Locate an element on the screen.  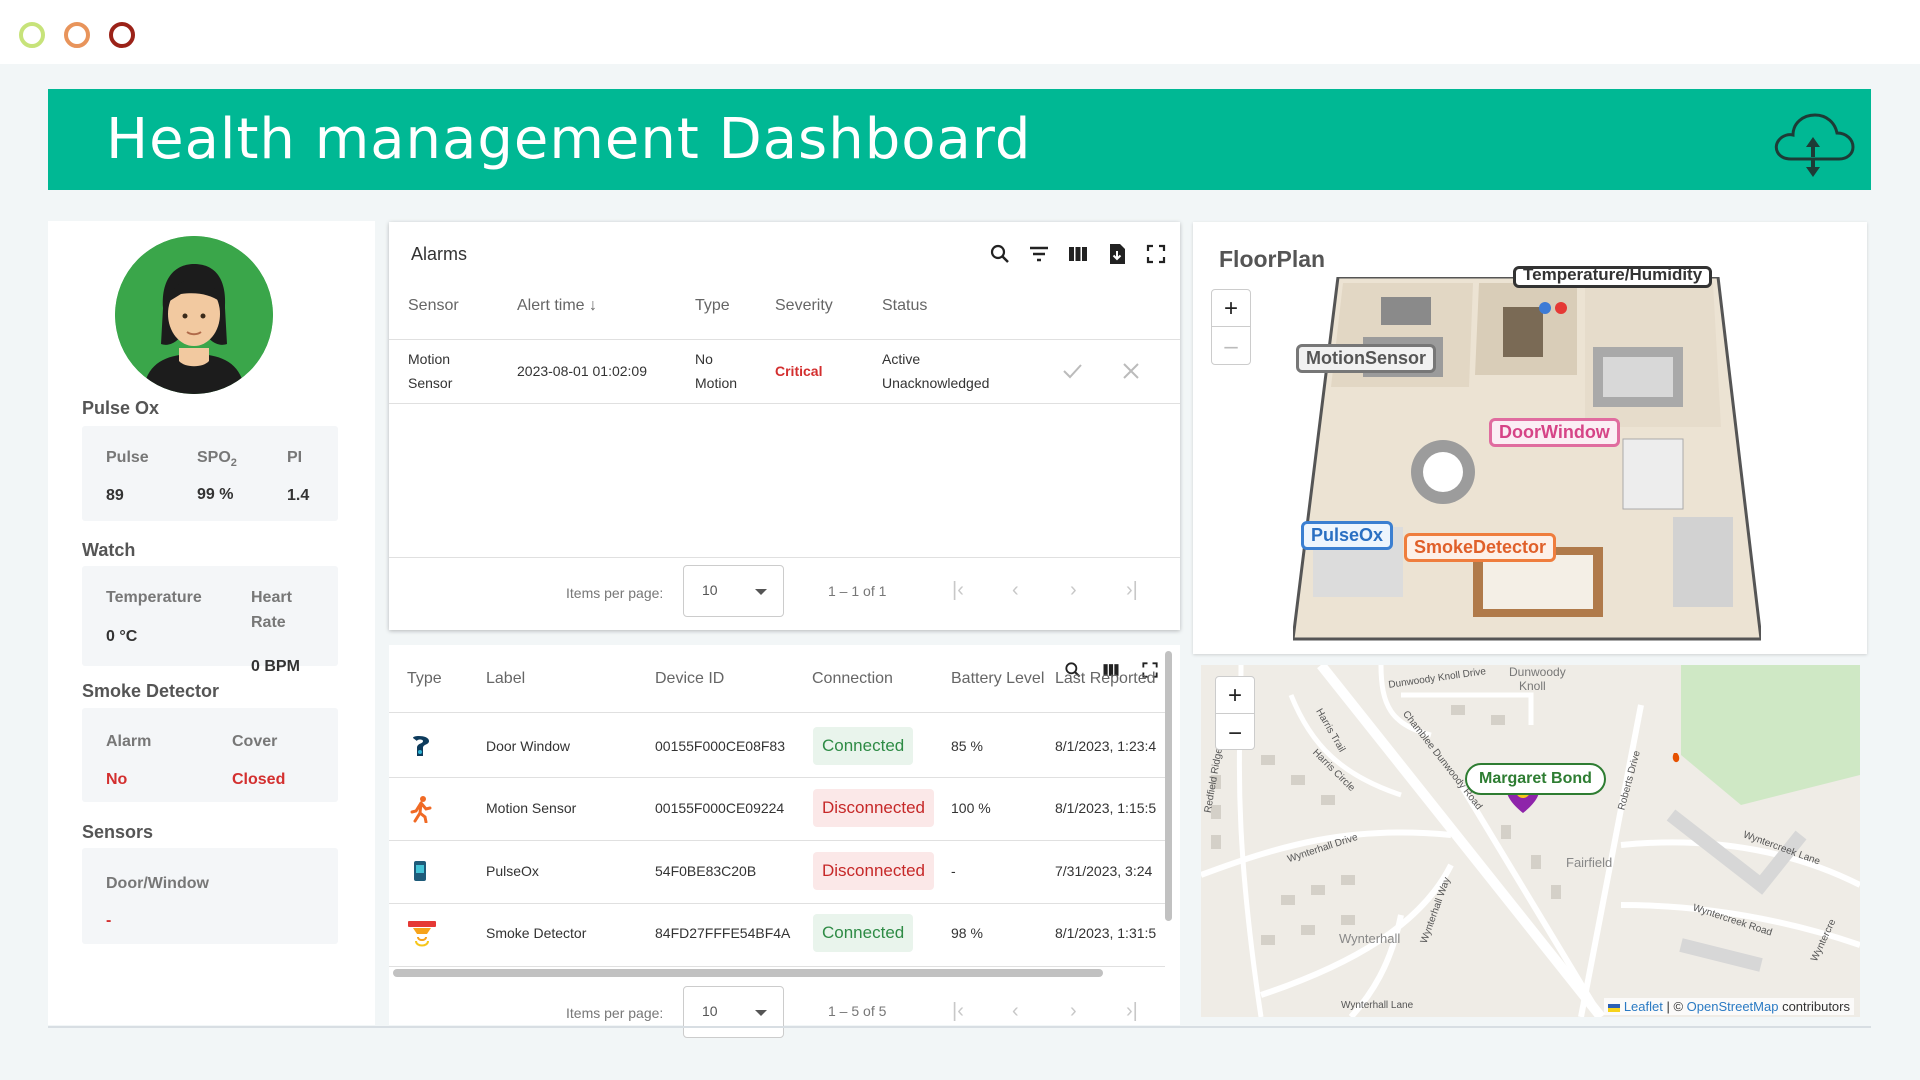
alarm-severity: Critical is located at coordinates (799, 371).